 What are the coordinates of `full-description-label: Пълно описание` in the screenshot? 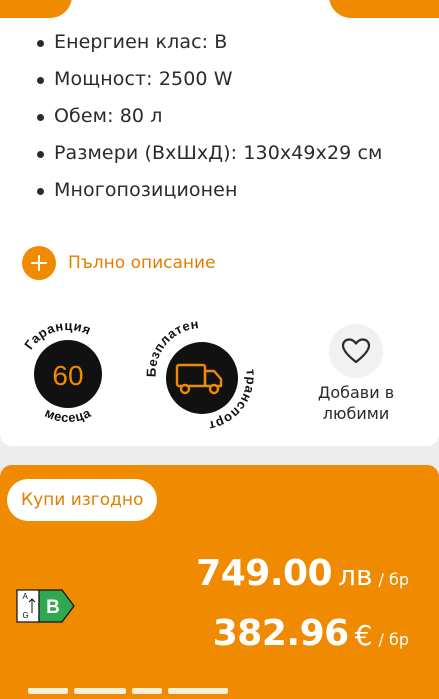 It's located at (142, 263).